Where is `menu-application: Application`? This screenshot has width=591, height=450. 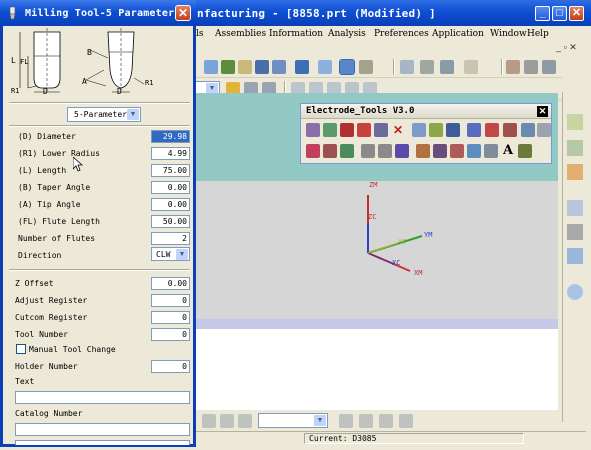 menu-application: Application is located at coordinates (458, 34).